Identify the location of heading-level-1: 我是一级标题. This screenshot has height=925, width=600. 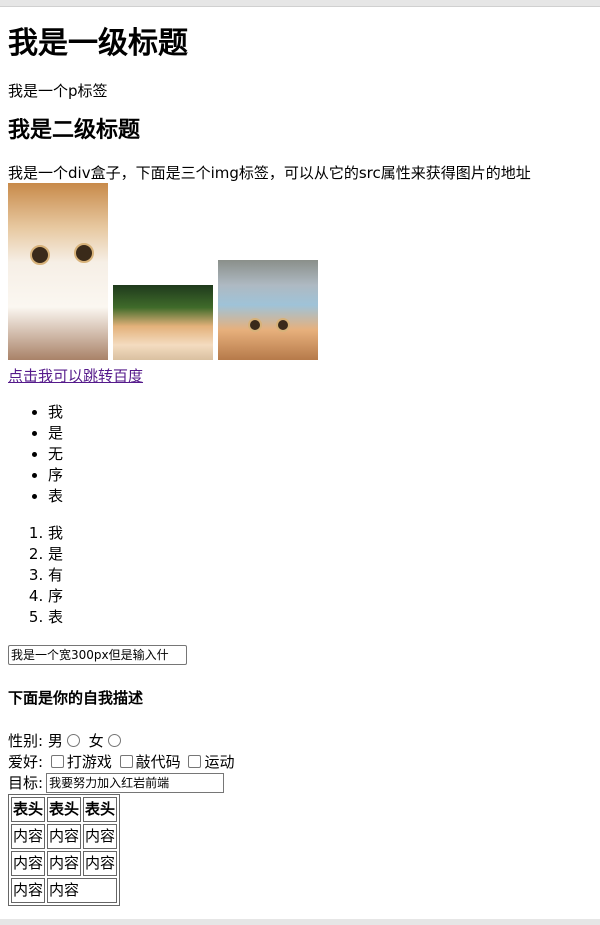
(98, 43).